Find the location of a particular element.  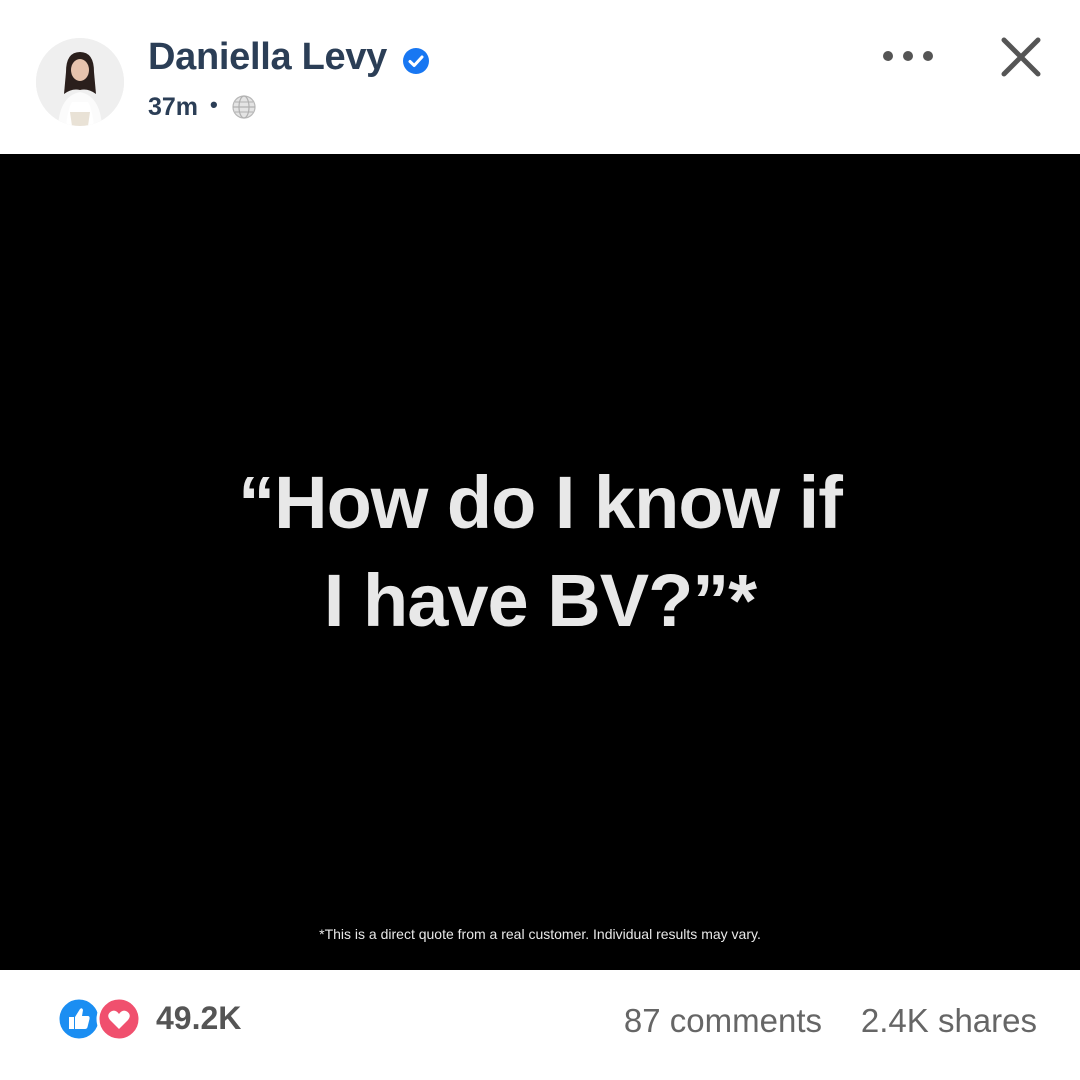

globe-icon is located at coordinates (244, 107).